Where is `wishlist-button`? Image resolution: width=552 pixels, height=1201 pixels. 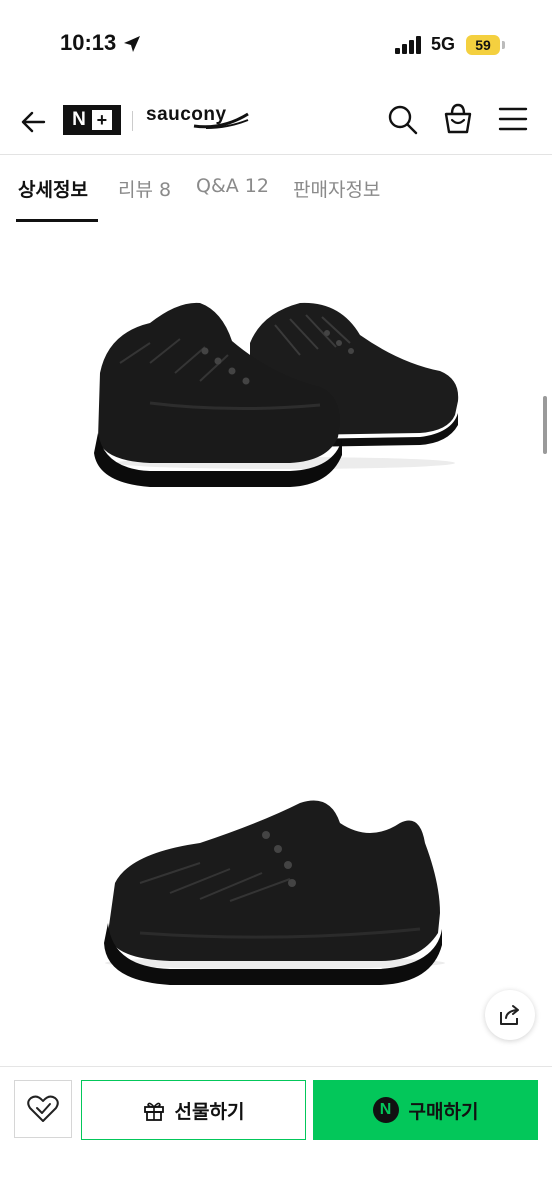
wishlist-button is located at coordinates (43, 1109).